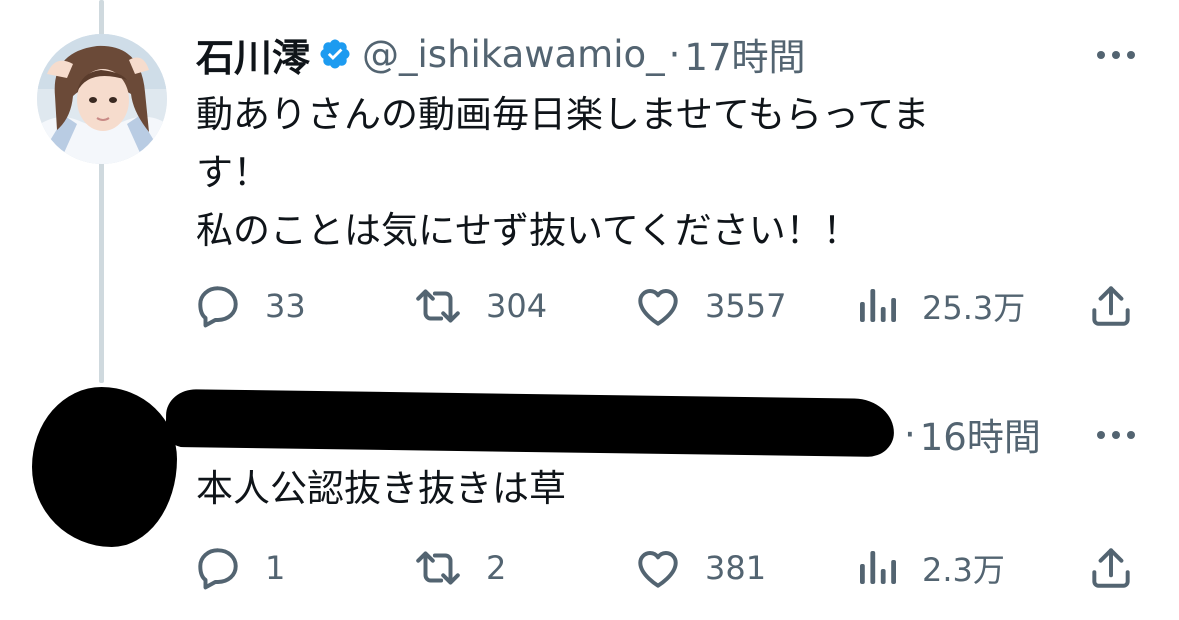 The height and width of the screenshot is (620, 1179). I want to click on views-count: 25.3万, so click(974, 308).